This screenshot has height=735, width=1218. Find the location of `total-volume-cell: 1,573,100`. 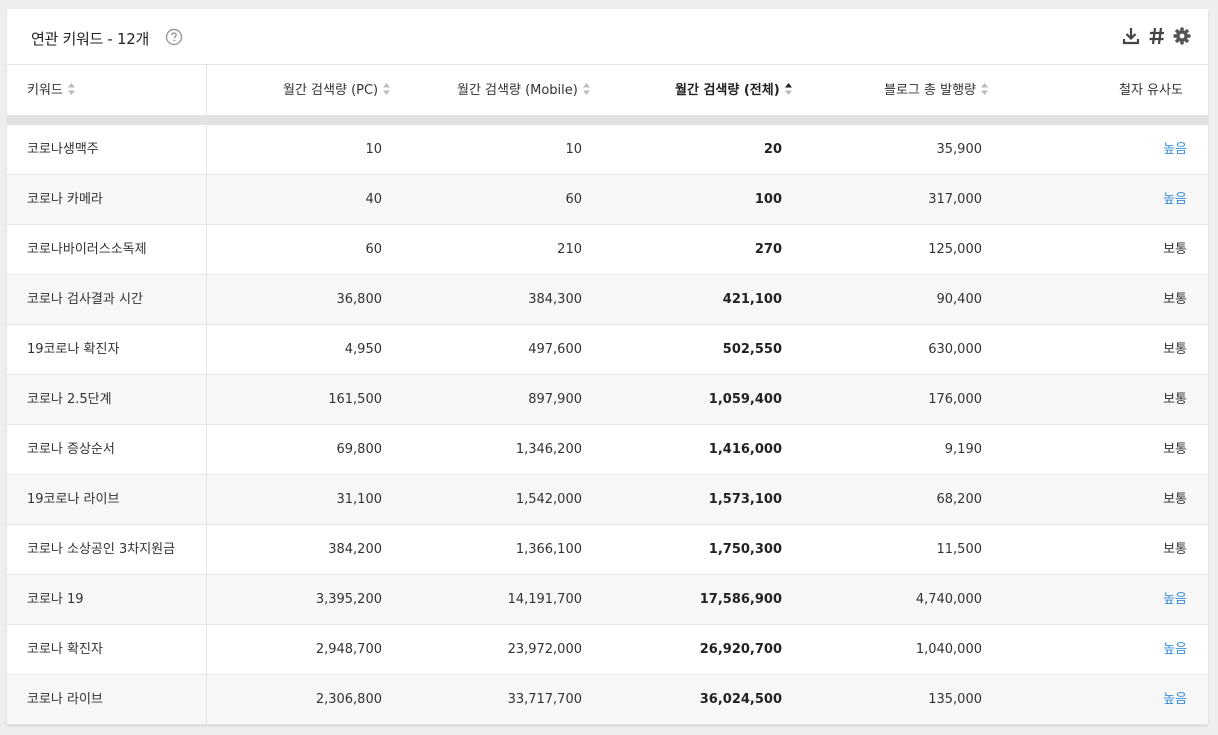

total-volume-cell: 1,573,100 is located at coordinates (745, 499).